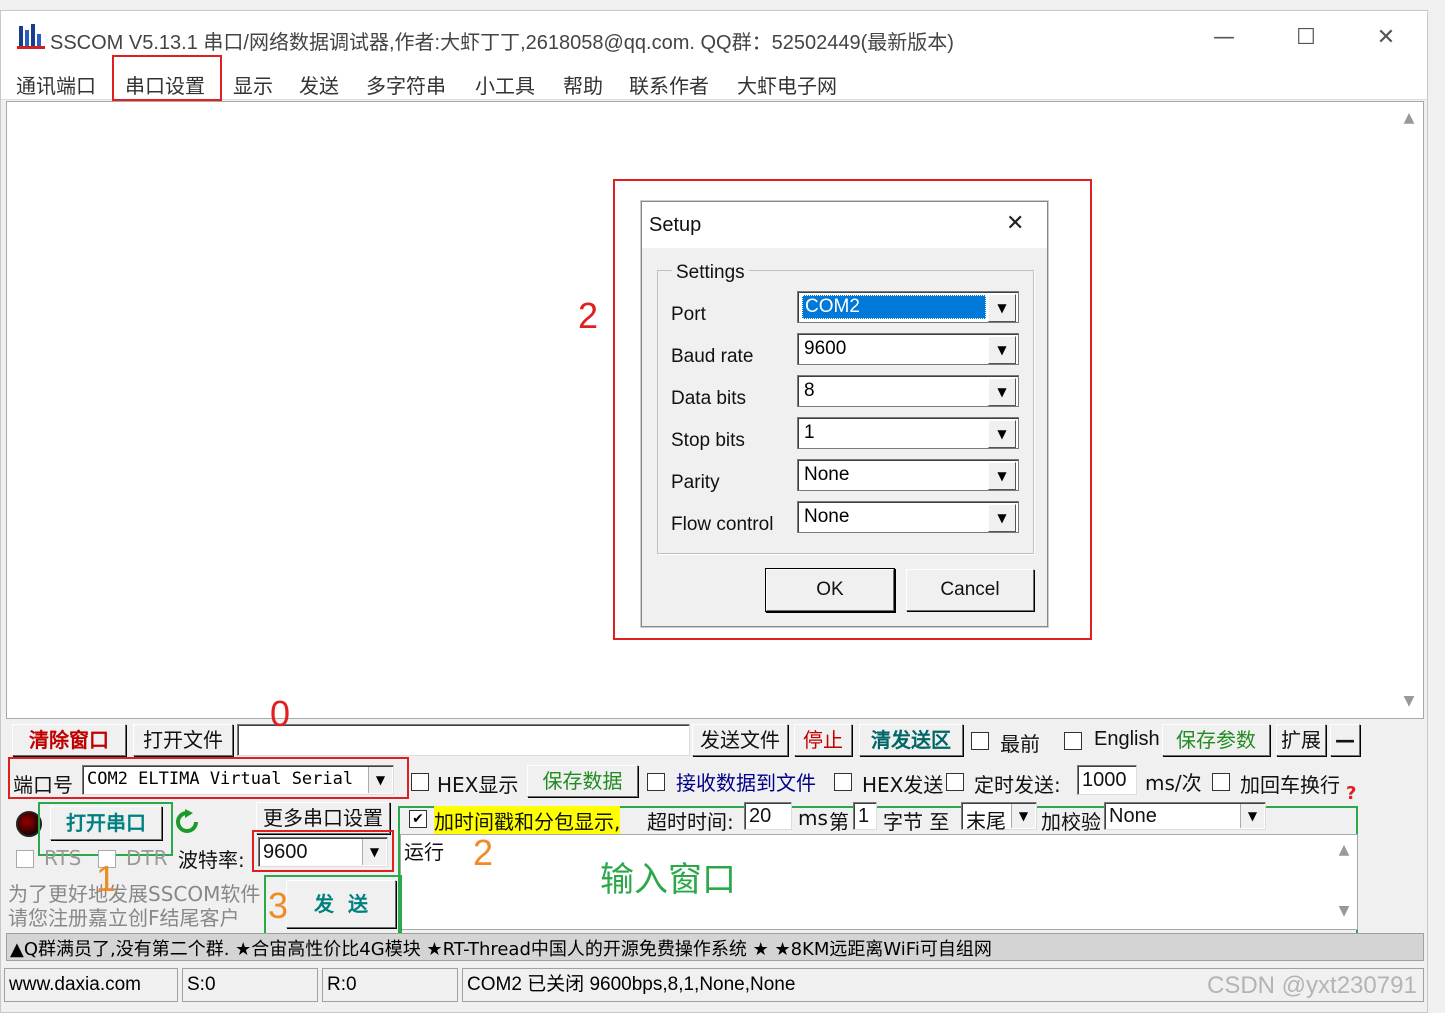 Image resolution: width=1445 pixels, height=1013 pixels. I want to click on open-port-button: 打开串口, so click(106, 823).